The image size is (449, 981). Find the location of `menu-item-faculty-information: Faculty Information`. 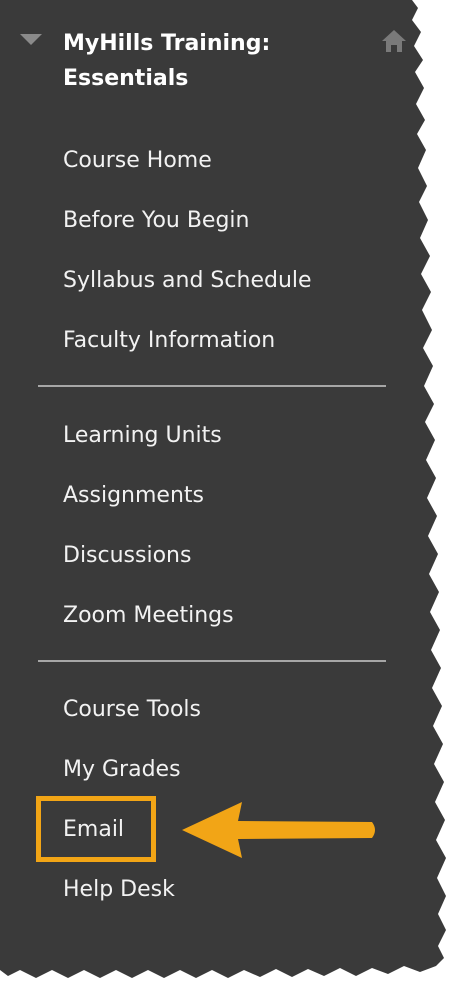

menu-item-faculty-information: Faculty Information is located at coordinates (169, 341).